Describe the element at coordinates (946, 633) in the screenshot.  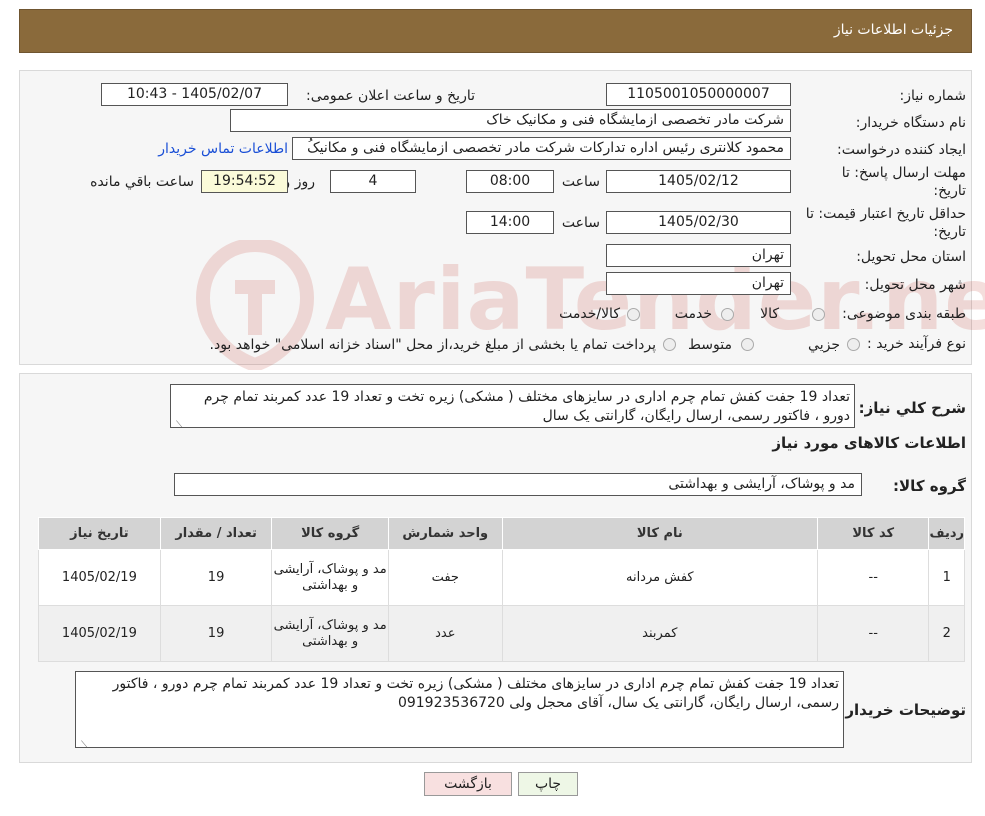
I see `cell-row: 2` at that location.